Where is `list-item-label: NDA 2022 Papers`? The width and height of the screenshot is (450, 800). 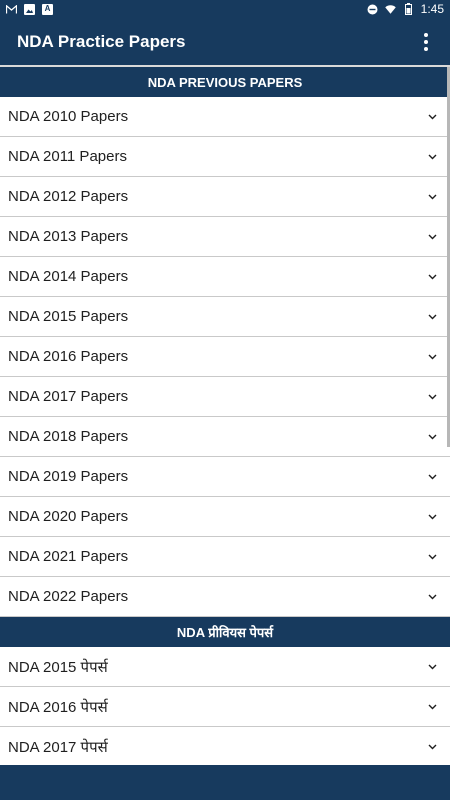 list-item-label: NDA 2022 Papers is located at coordinates (68, 596).